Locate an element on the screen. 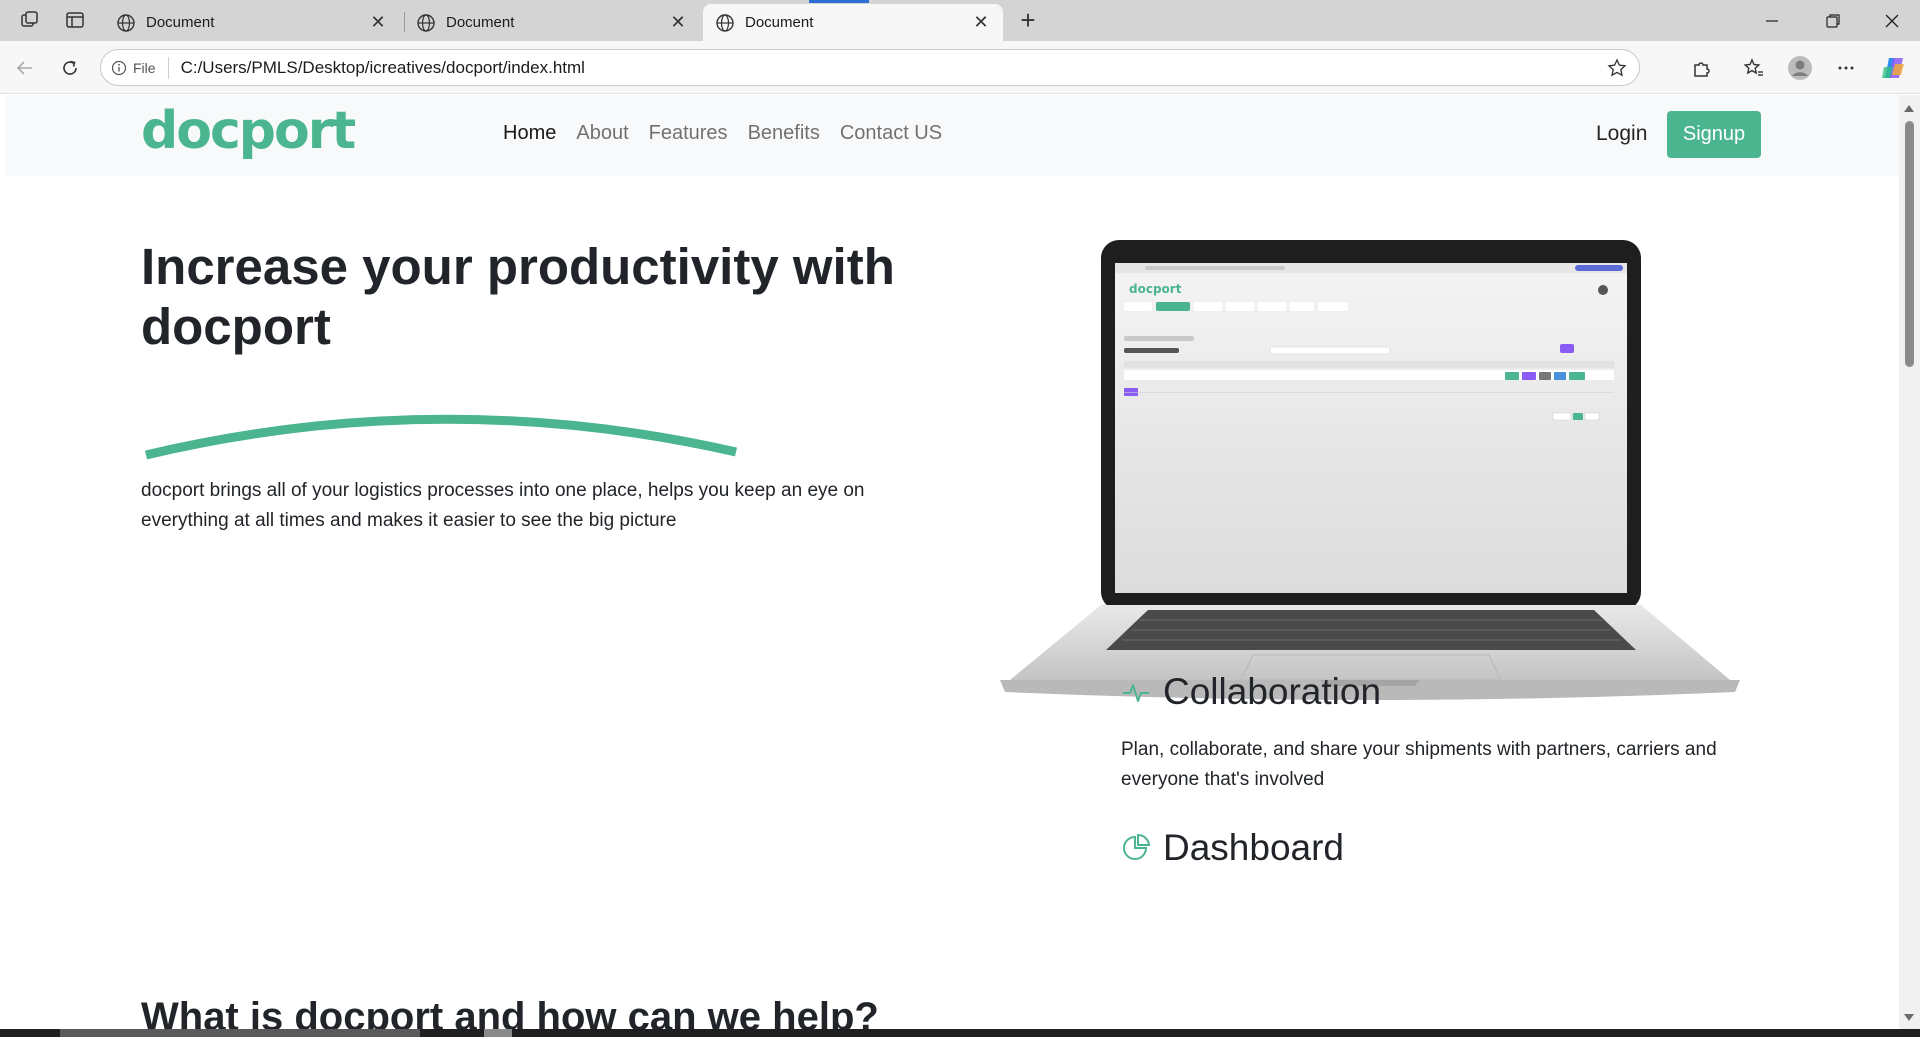  favorites-icon is located at coordinates (1753, 67).